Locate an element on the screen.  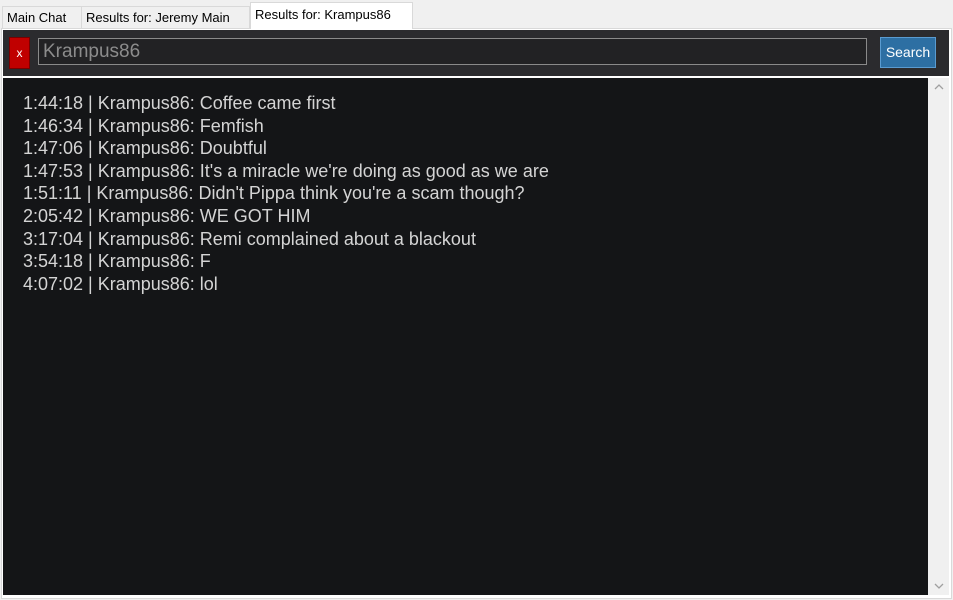
chevron-down-icon is located at coordinates (938, 586).